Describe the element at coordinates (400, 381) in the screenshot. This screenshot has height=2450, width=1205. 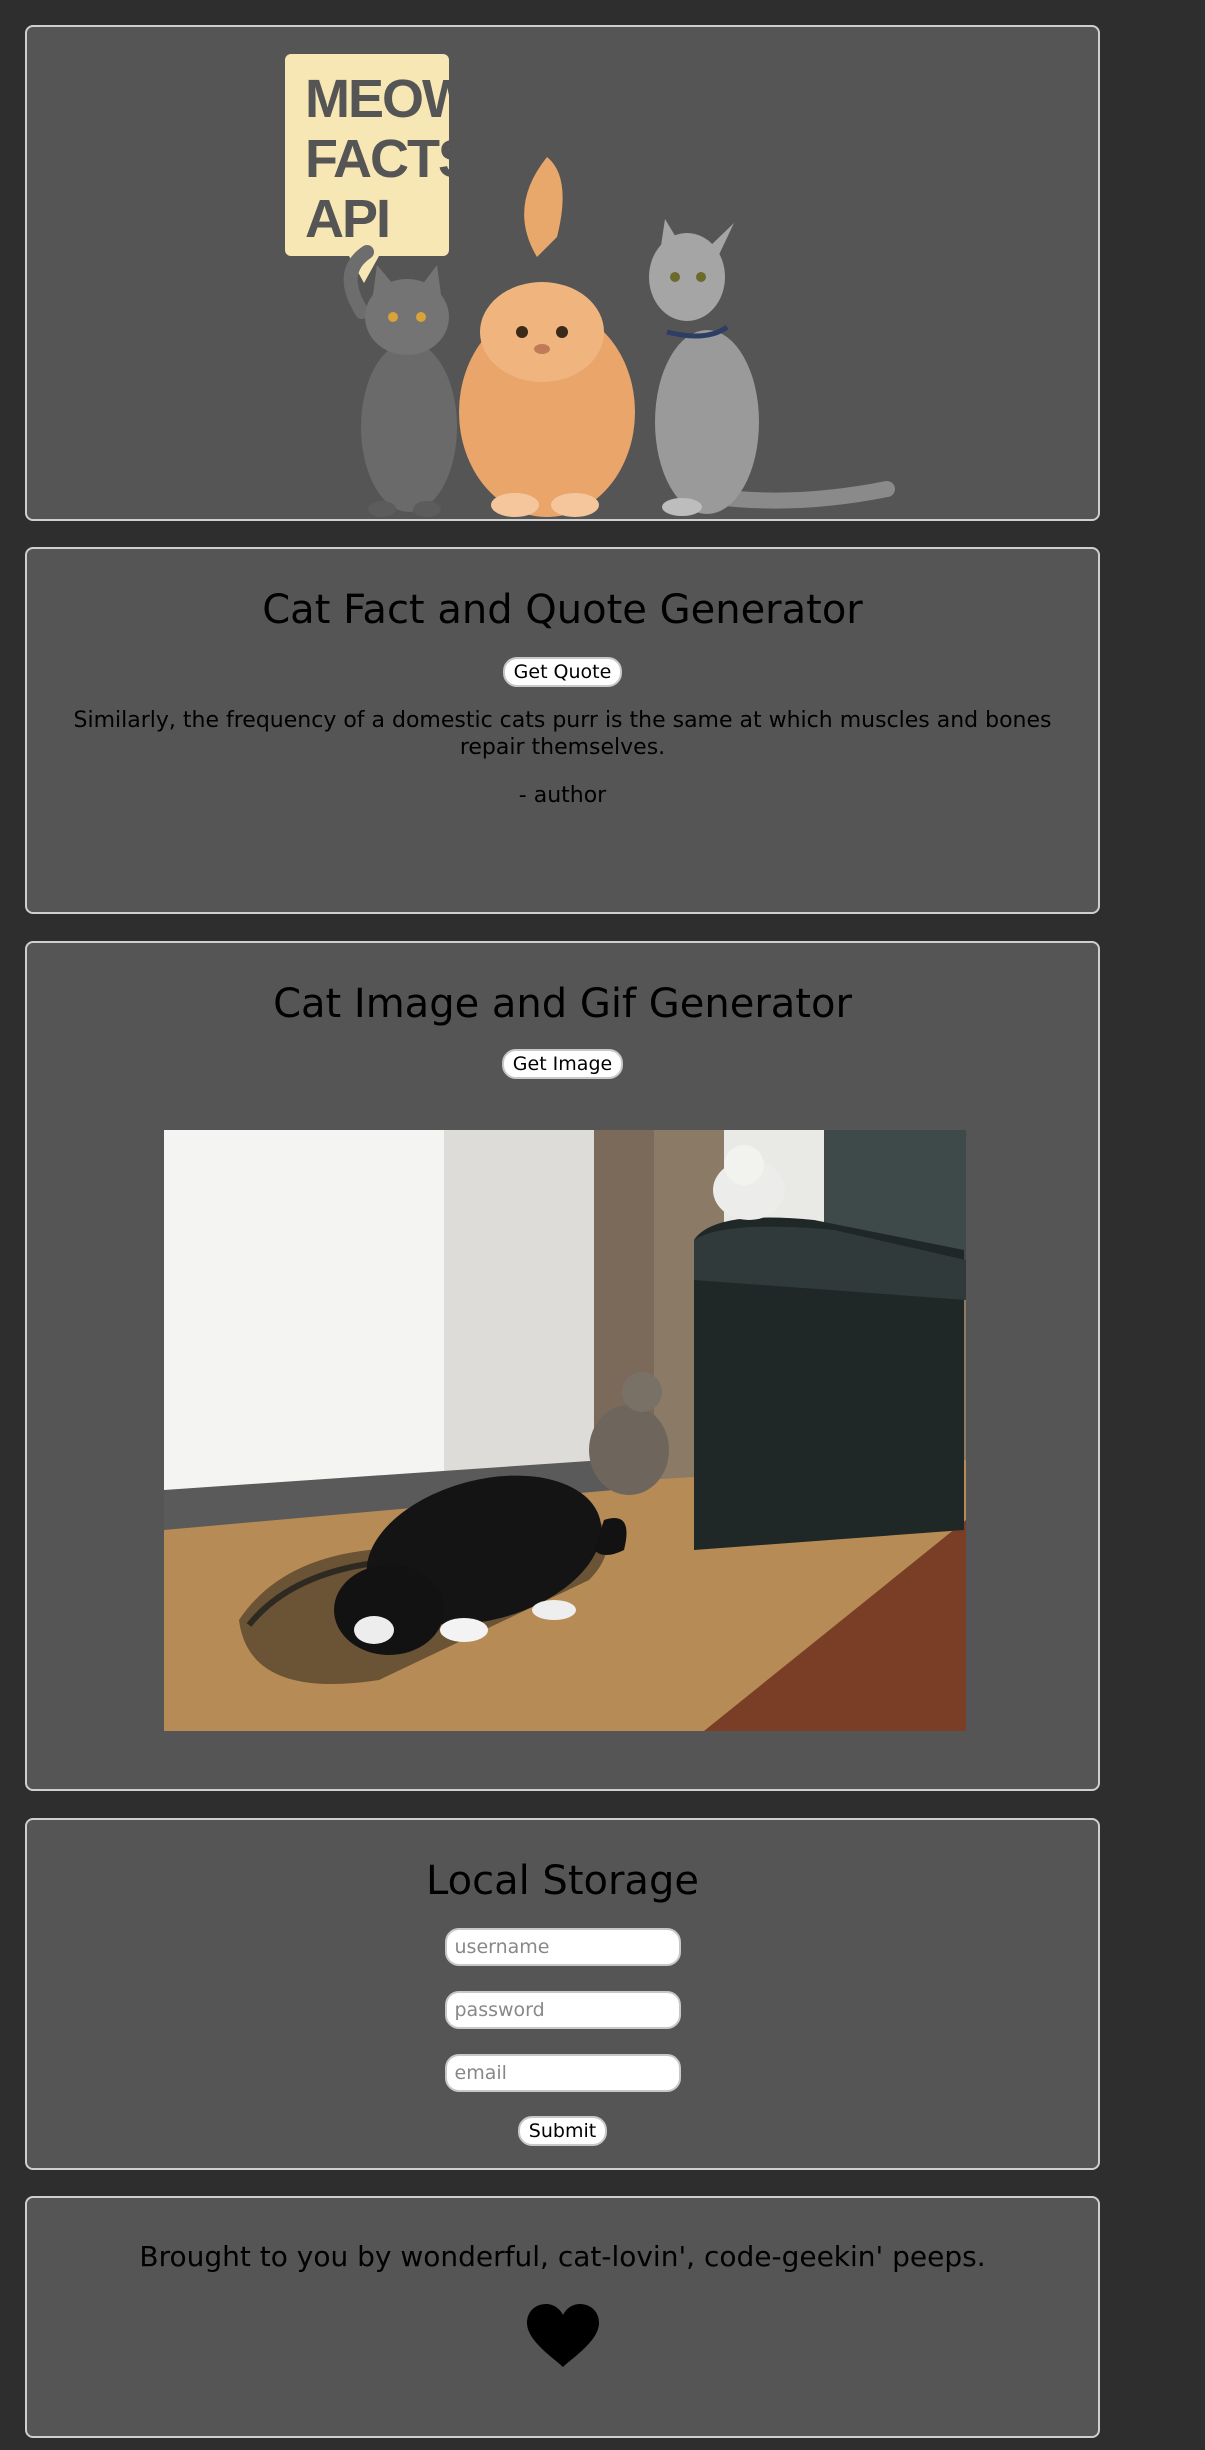
I see `grey-cat-illustration` at that location.